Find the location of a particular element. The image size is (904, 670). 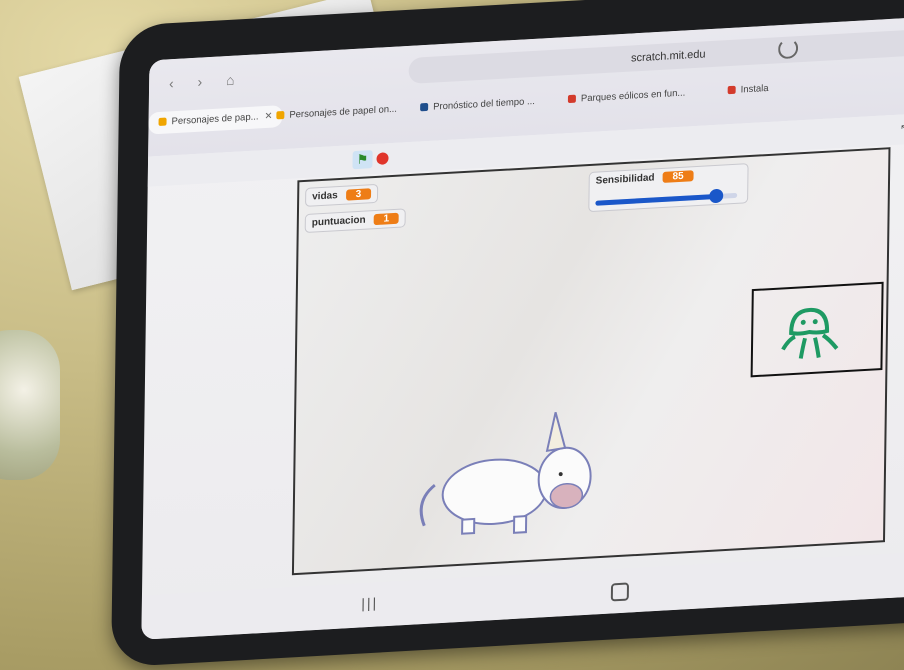

address-bar: scratch.mit.edu is located at coordinates (656, 56).